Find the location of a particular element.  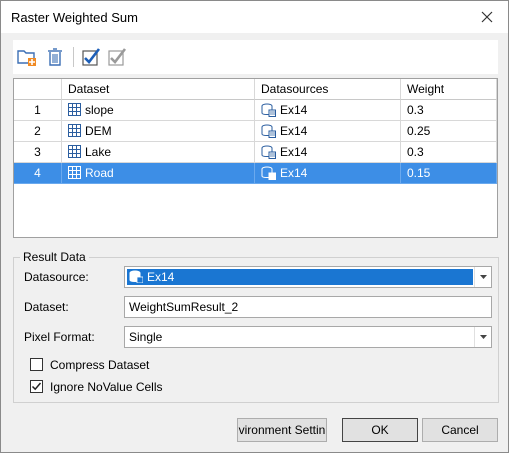

weight-cell: 0.15 is located at coordinates (449, 173).